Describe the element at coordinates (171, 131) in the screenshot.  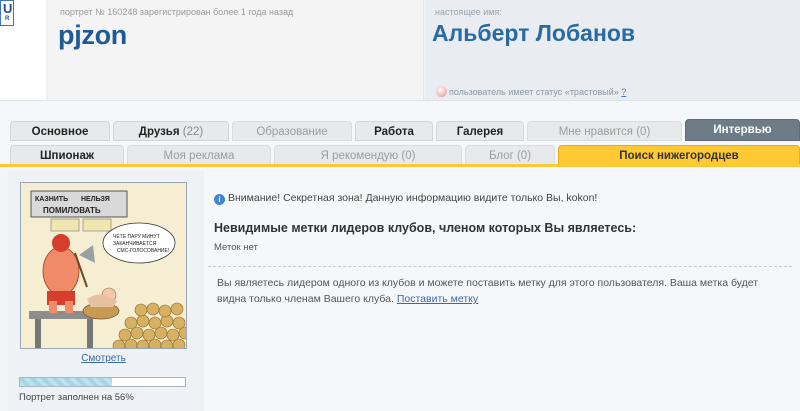
I see `tab-friends: Друзья (22)` at that location.